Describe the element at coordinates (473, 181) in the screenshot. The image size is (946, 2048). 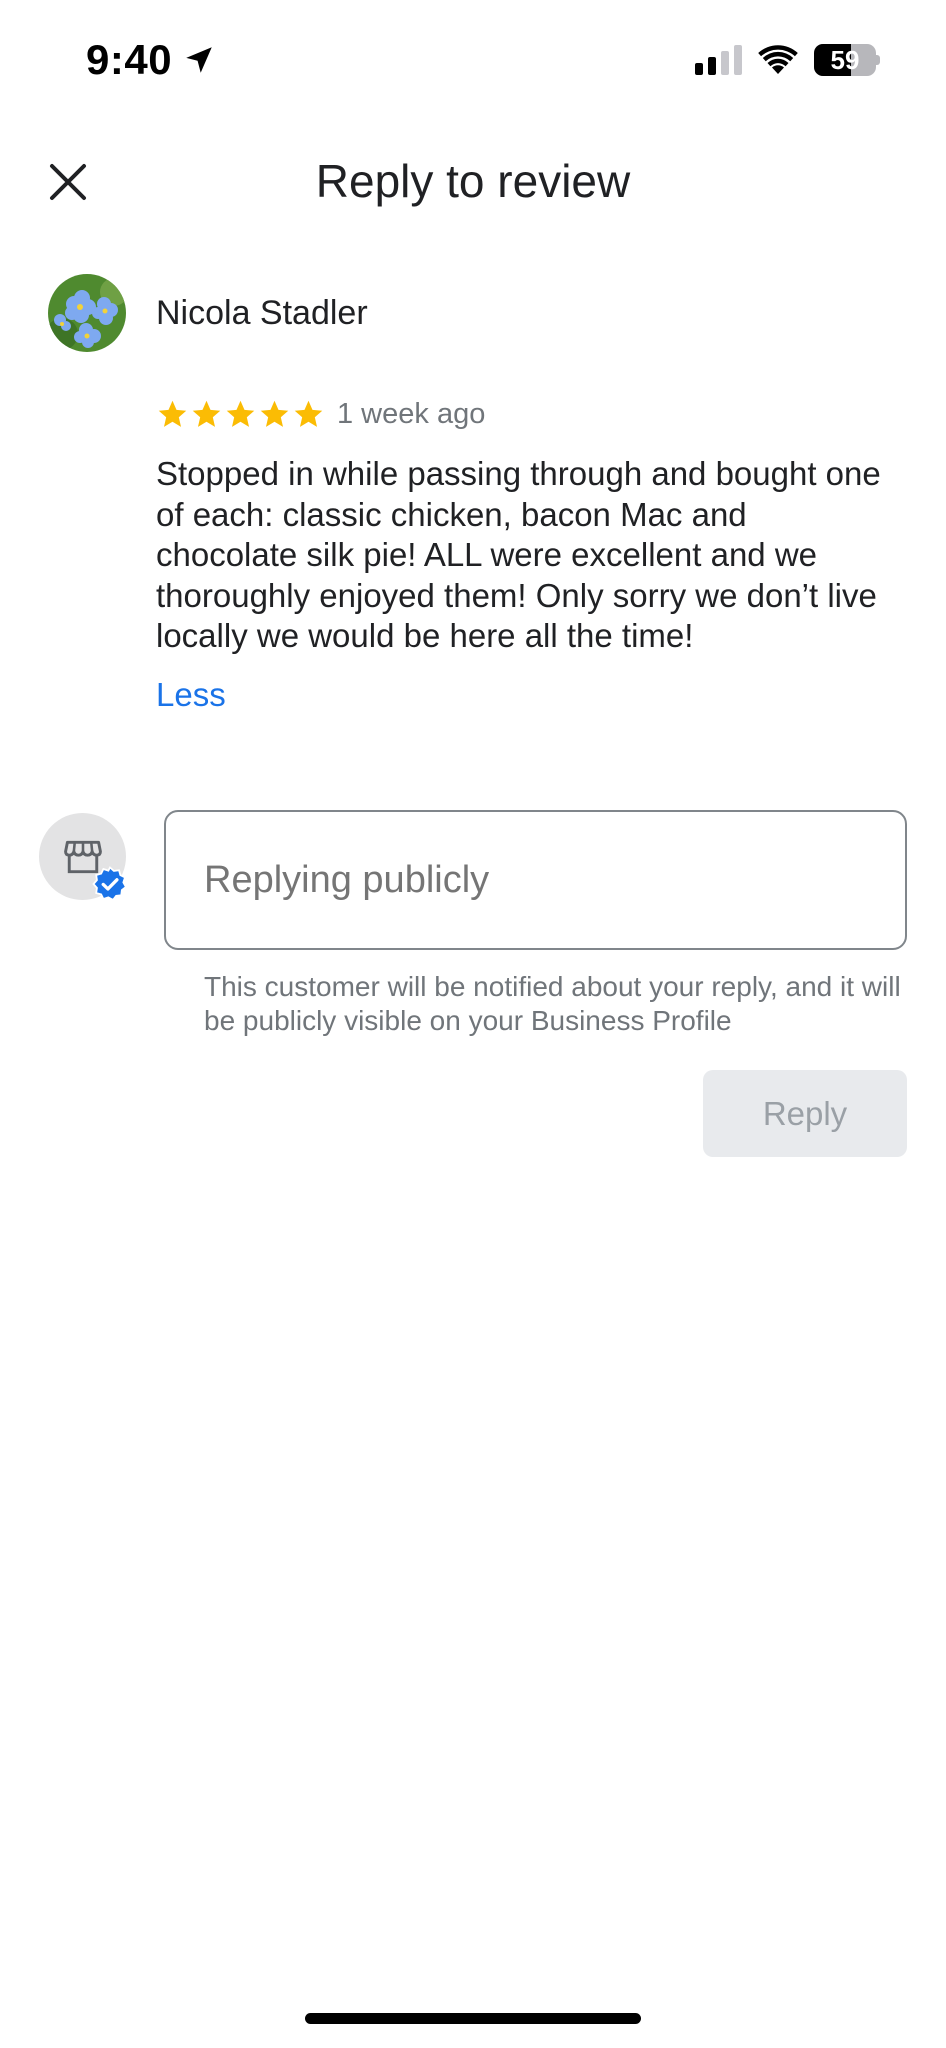
I see `page-title: Reply to review` at that location.